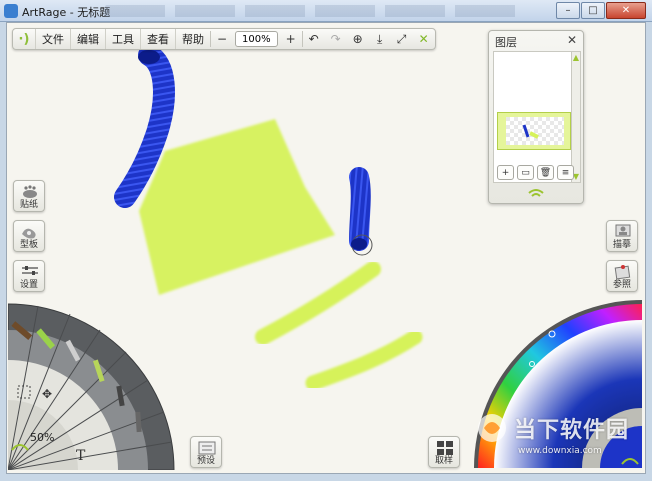  Describe the element at coordinates (318, 303) in the screenshot. I see `lime-stroke-upper` at that location.